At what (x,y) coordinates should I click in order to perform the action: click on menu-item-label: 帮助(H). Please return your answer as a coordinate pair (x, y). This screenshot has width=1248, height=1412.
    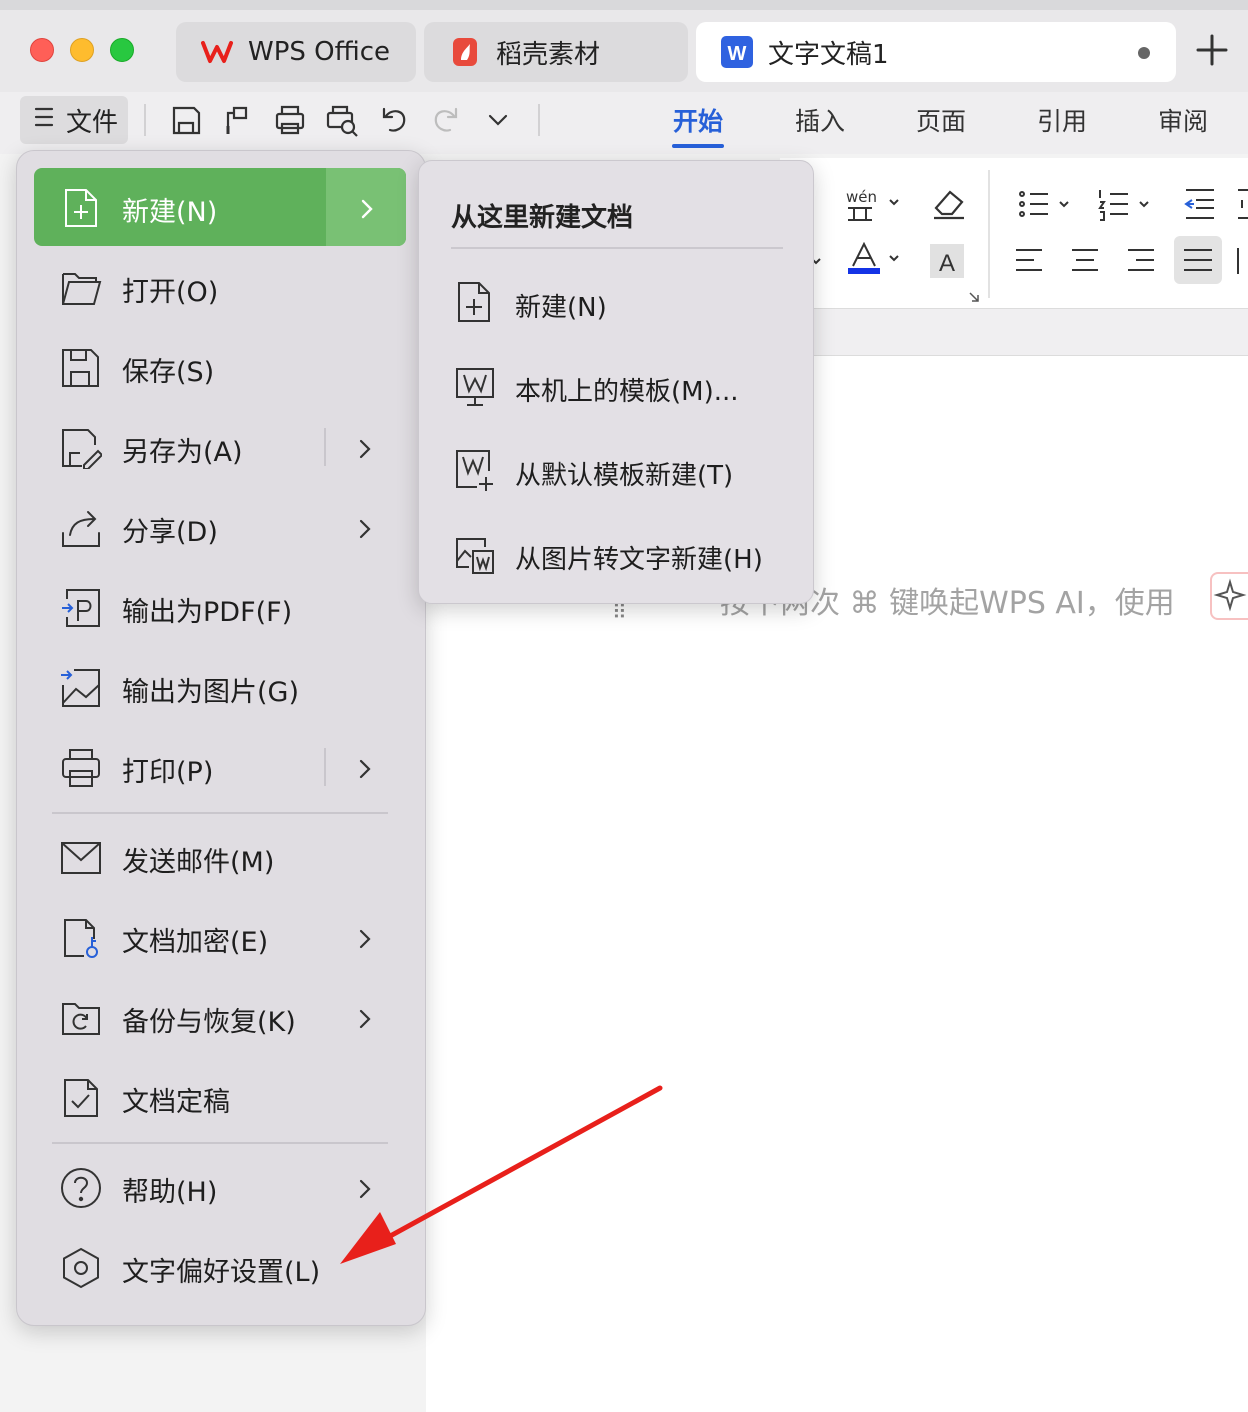
    Looking at the image, I should click on (170, 1192).